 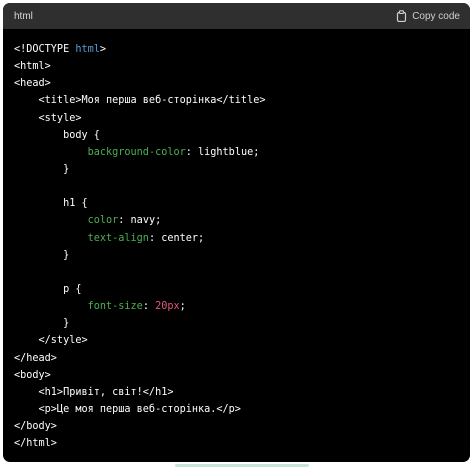 What do you see at coordinates (242, 289) in the screenshot?
I see `code-line: p {` at bounding box center [242, 289].